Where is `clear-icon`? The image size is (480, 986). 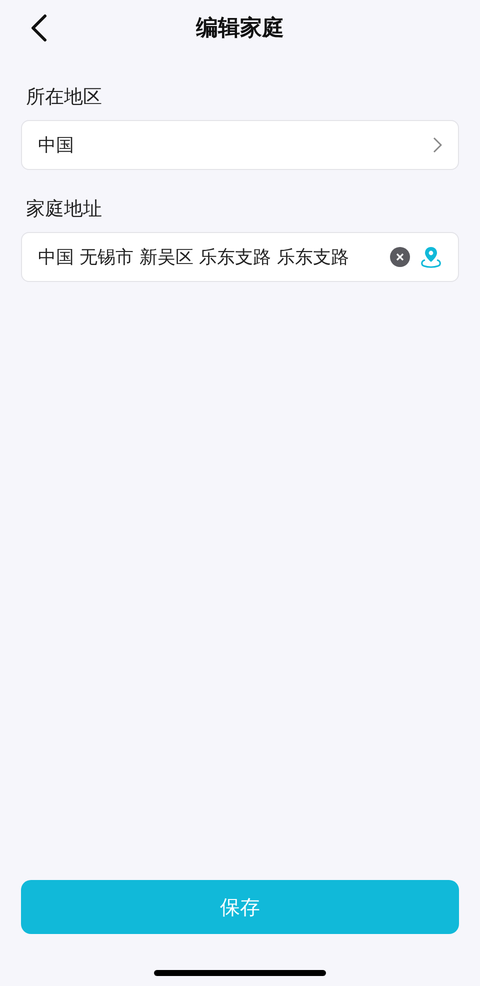
clear-icon is located at coordinates (400, 257).